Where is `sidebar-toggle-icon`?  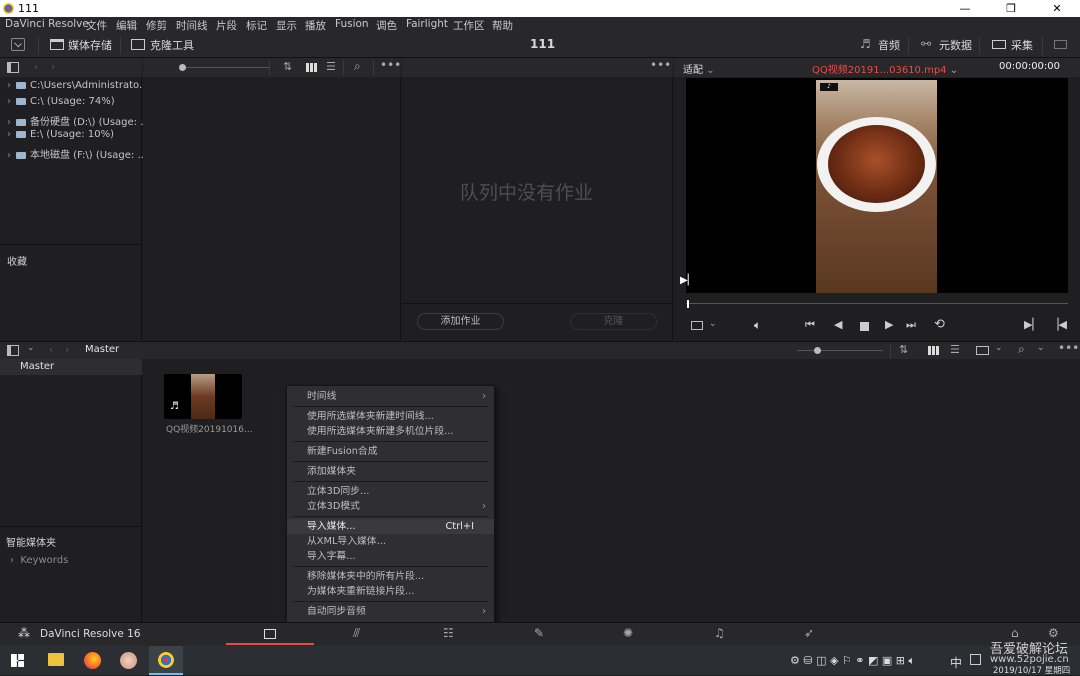
sidebar-toggle-icon is located at coordinates (13, 67).